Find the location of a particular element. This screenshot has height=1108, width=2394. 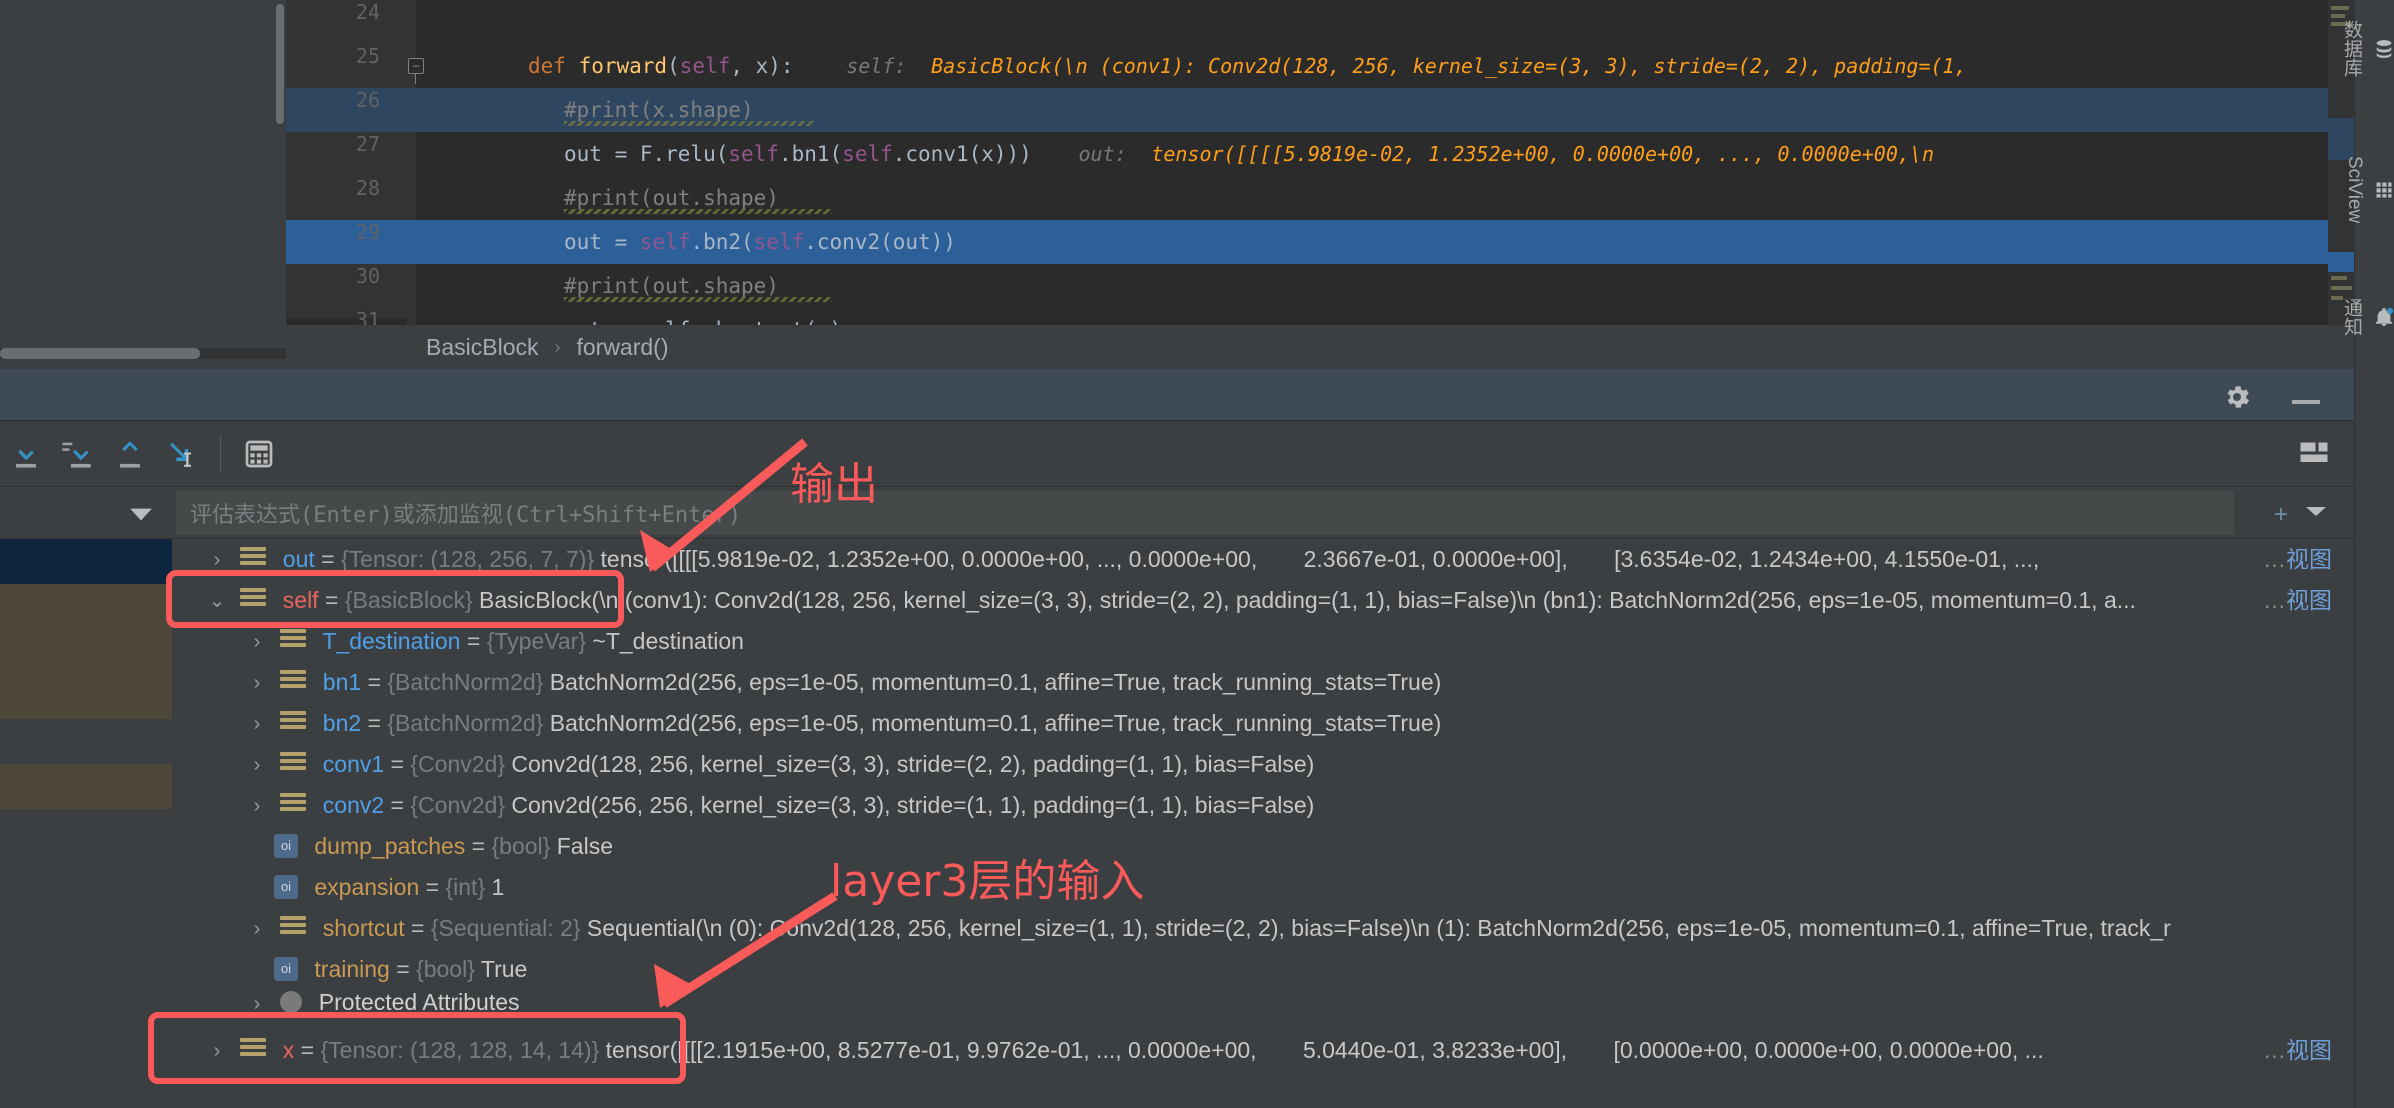

step-out-button is located at coordinates (130, 454).